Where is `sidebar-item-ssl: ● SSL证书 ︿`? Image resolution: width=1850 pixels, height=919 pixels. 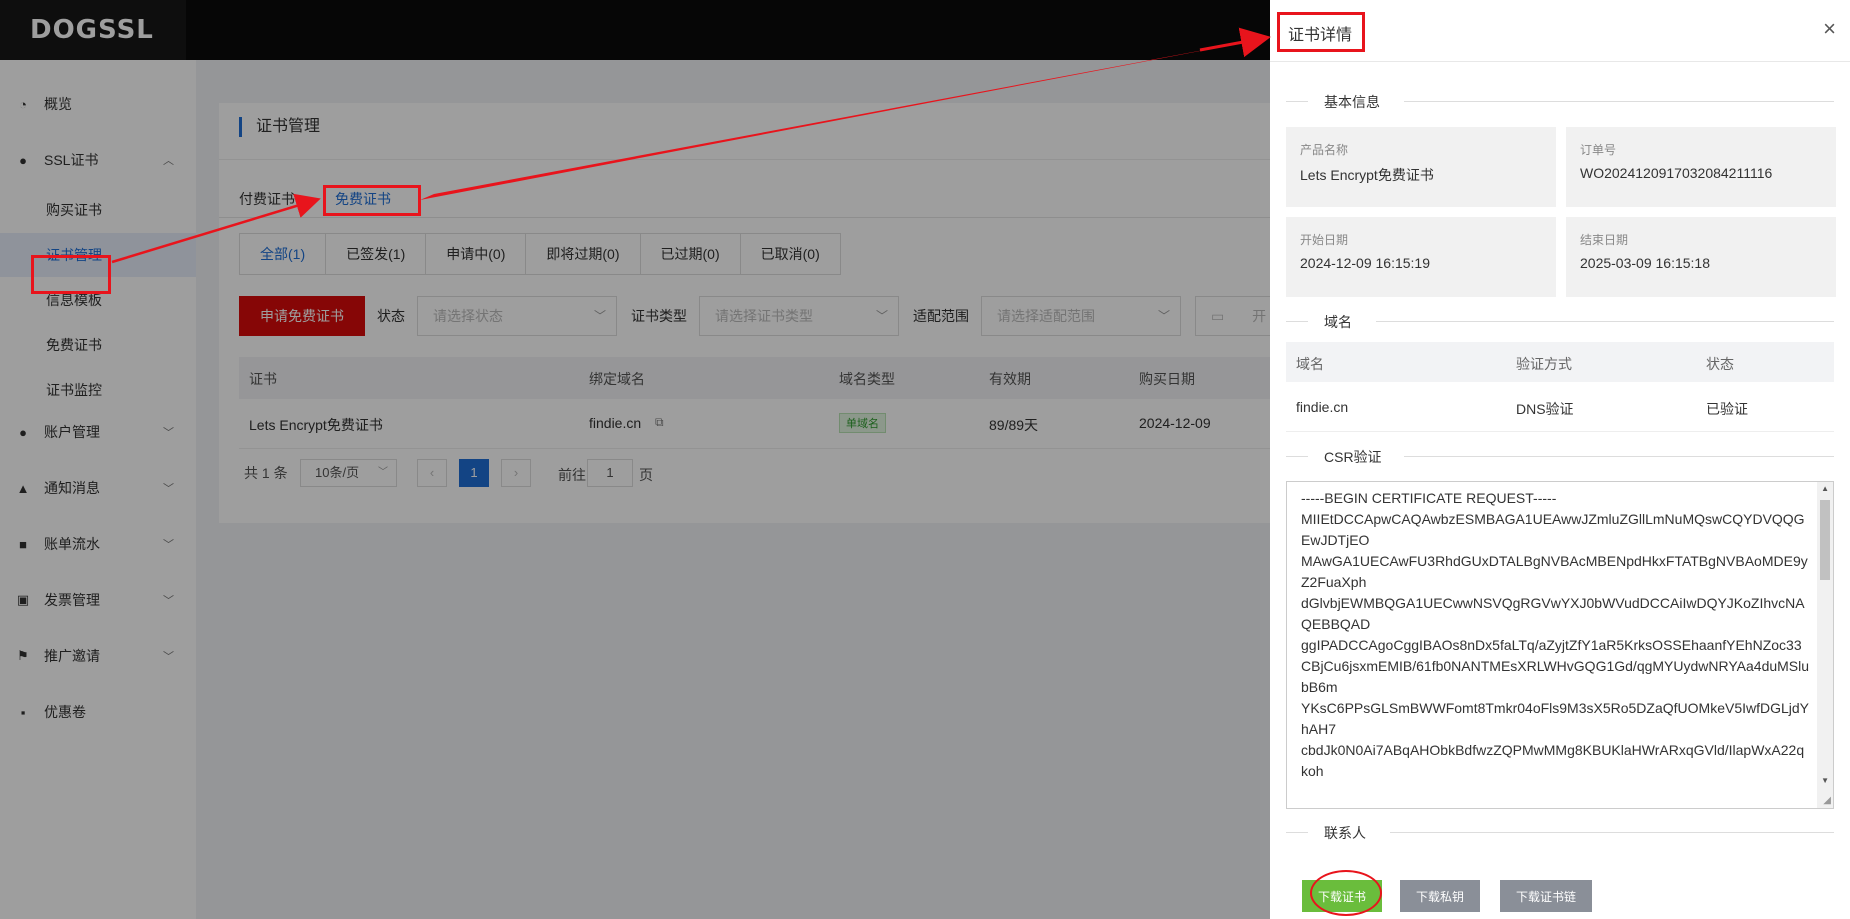 sidebar-item-ssl: ● SSL证书 ︿ is located at coordinates (98, 160).